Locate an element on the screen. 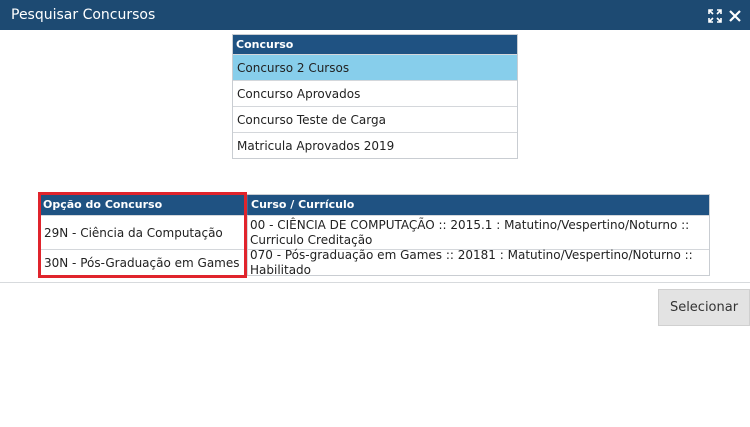  expand-icon is located at coordinates (715, 16).